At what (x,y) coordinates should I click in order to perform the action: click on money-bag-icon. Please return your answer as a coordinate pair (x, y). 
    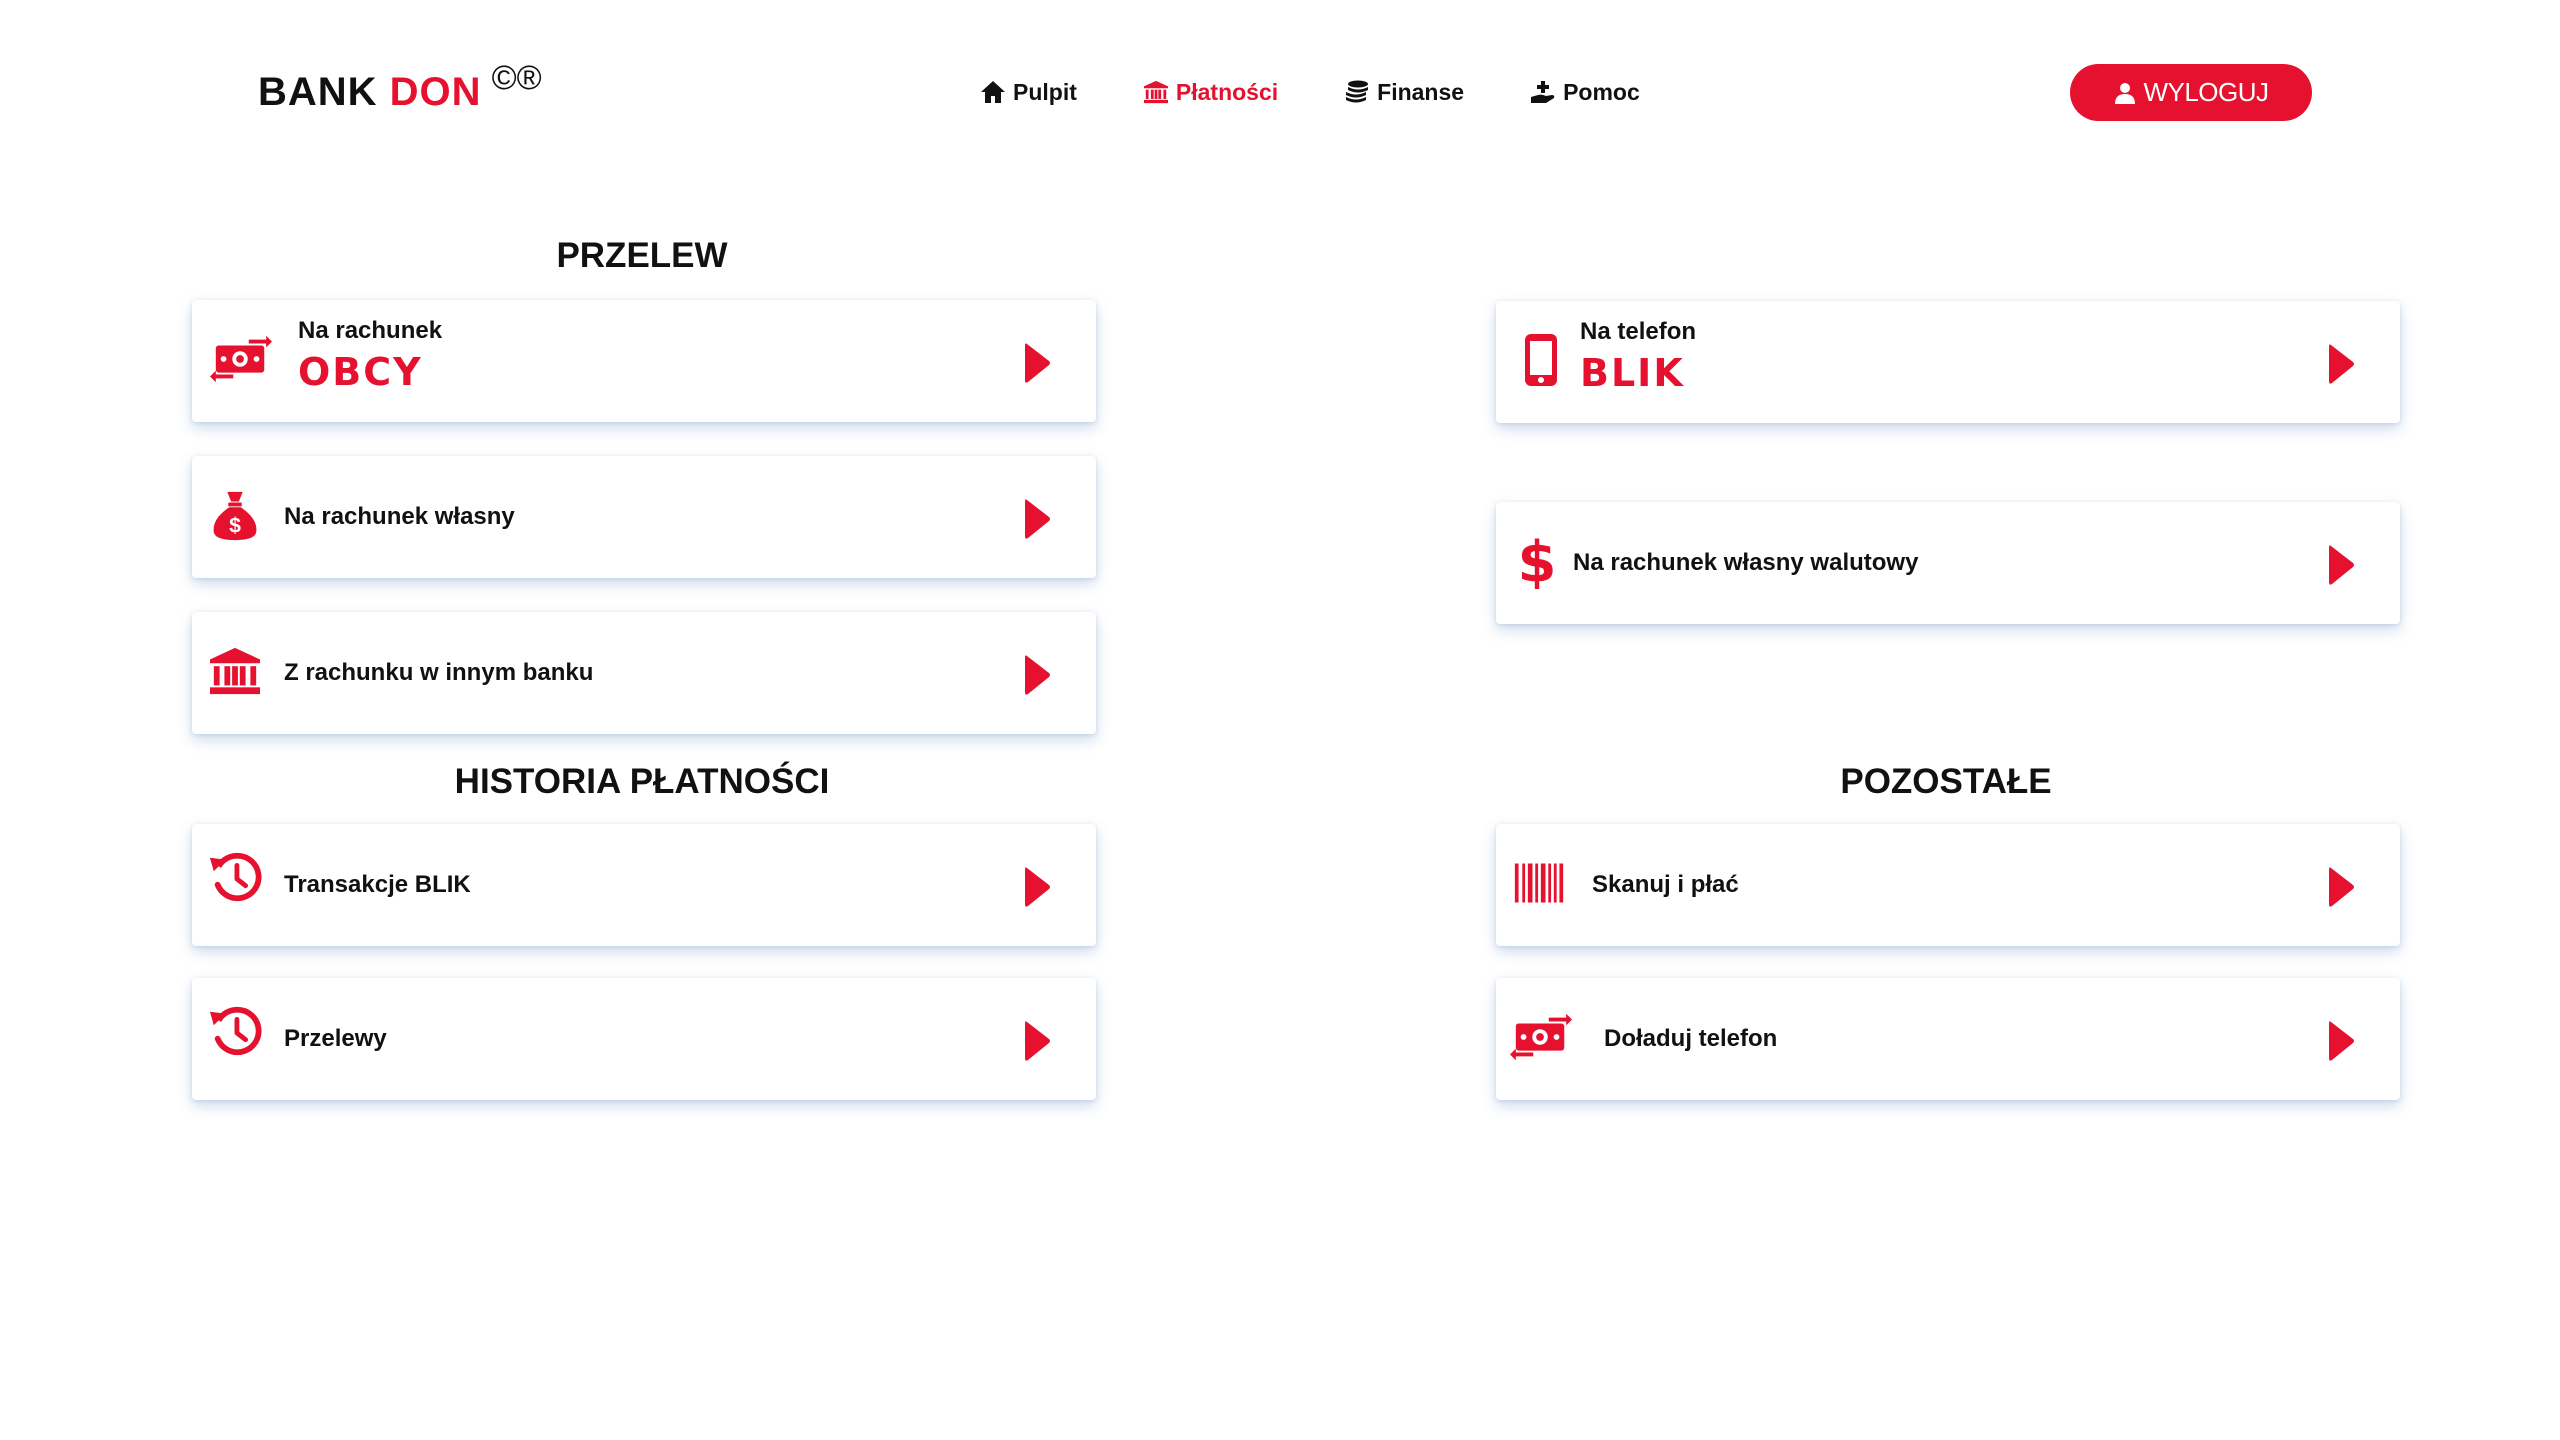
    Looking at the image, I should click on (235, 515).